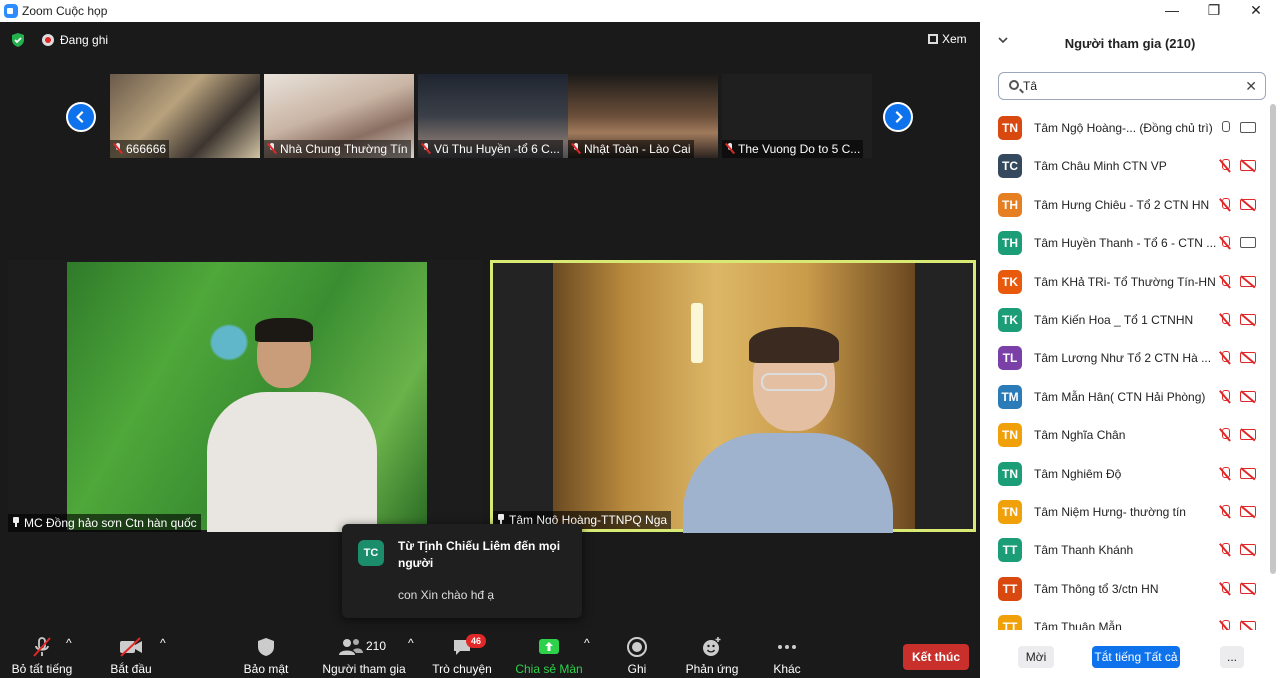 The height and width of the screenshot is (678, 1280). Describe the element at coordinates (1172, 11) in the screenshot. I see `minimize-button: —` at that location.